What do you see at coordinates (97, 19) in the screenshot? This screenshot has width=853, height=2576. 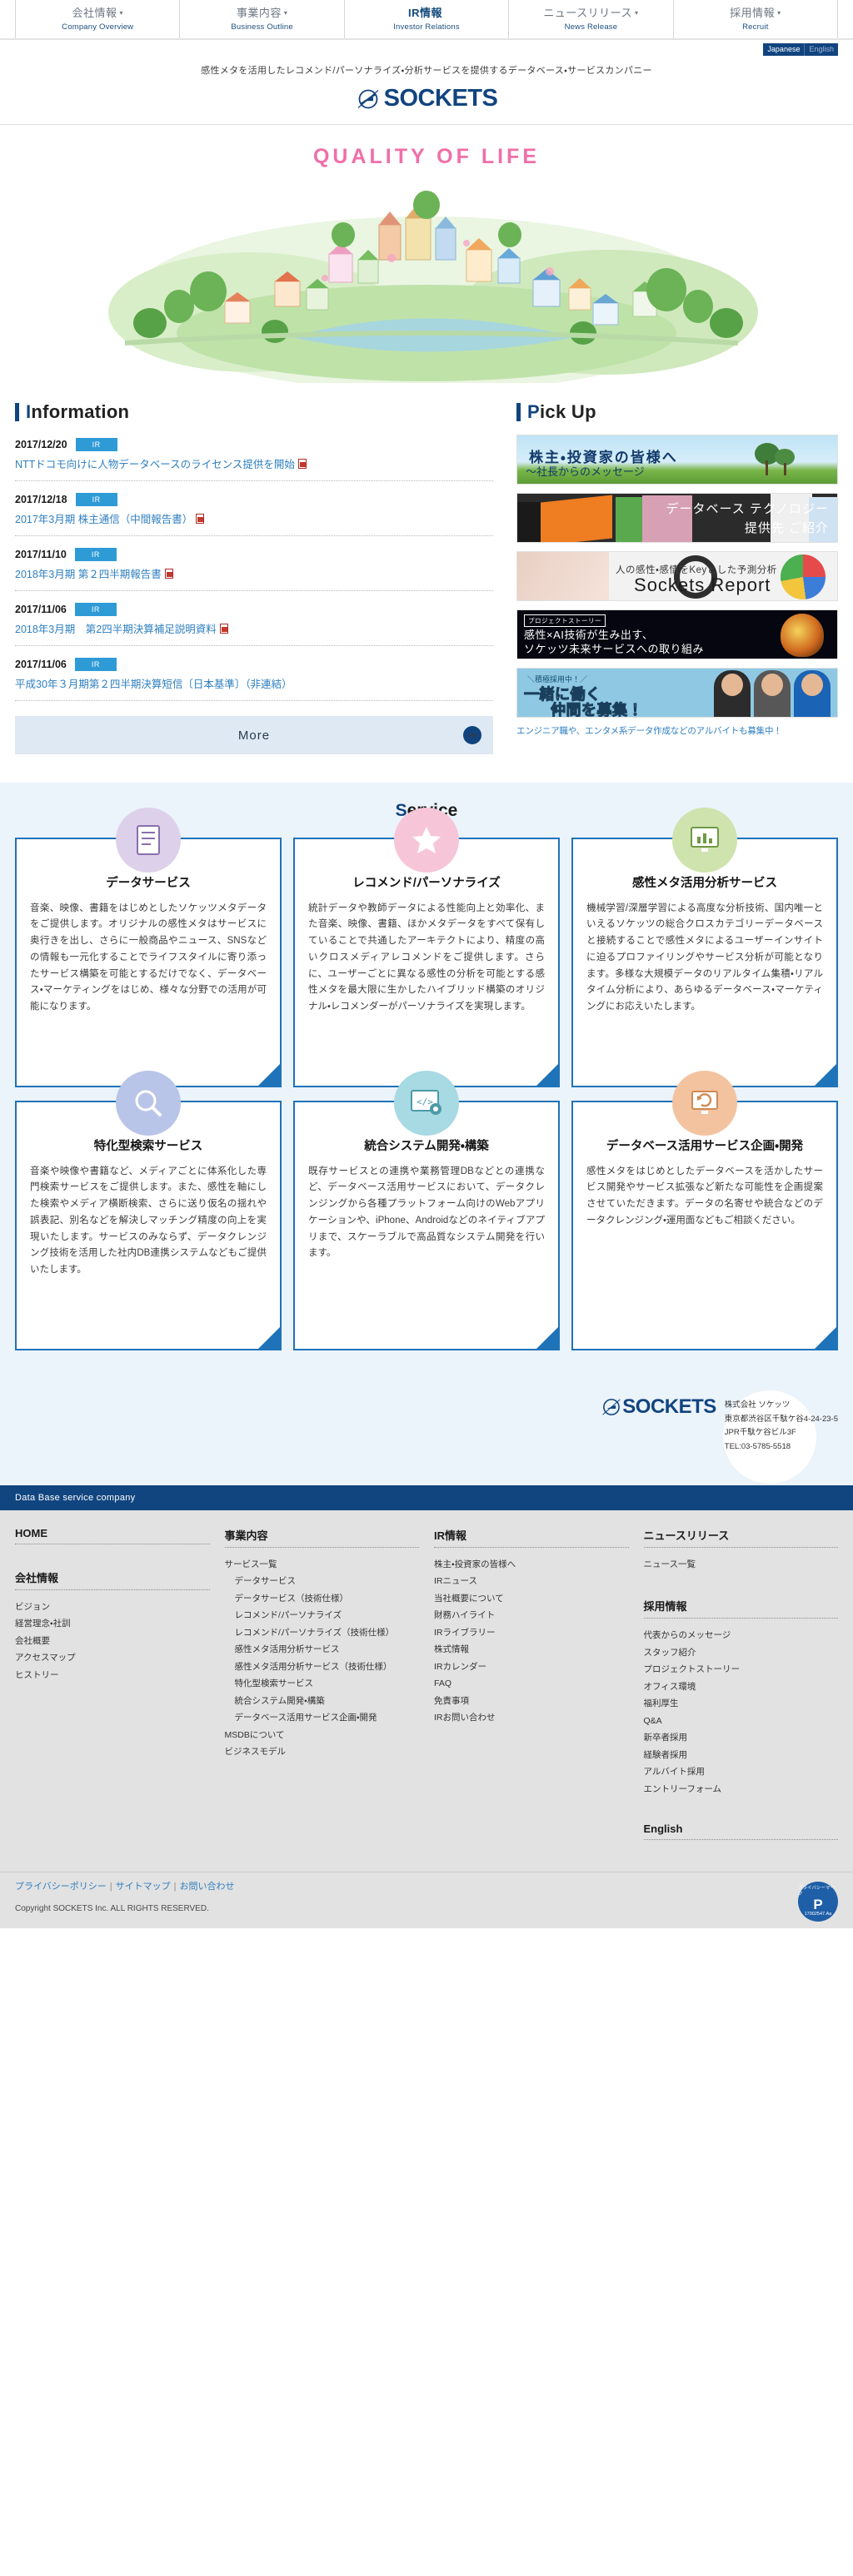 I see `nav-item-company-overview: 会社情報 ▾ Company Overview` at bounding box center [97, 19].